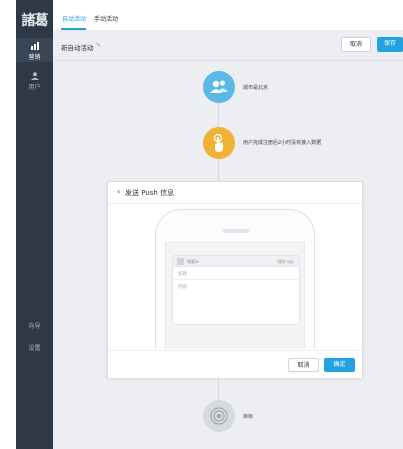 The width and height of the screenshot is (403, 449). What do you see at coordinates (248, 417) in the screenshot?
I see `flow-node-label: 目标` at bounding box center [248, 417].